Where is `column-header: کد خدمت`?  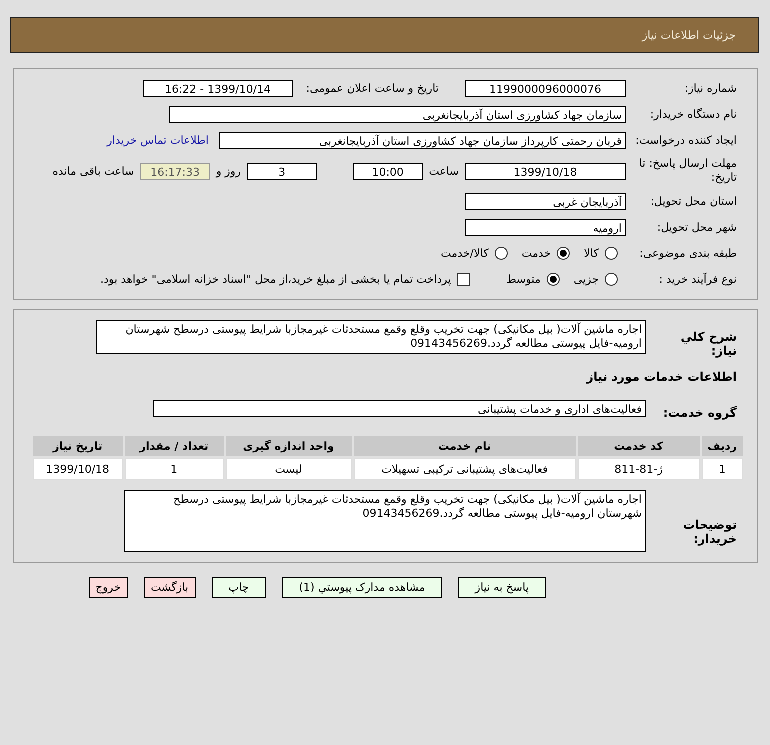 column-header: کد خدمت is located at coordinates (639, 446).